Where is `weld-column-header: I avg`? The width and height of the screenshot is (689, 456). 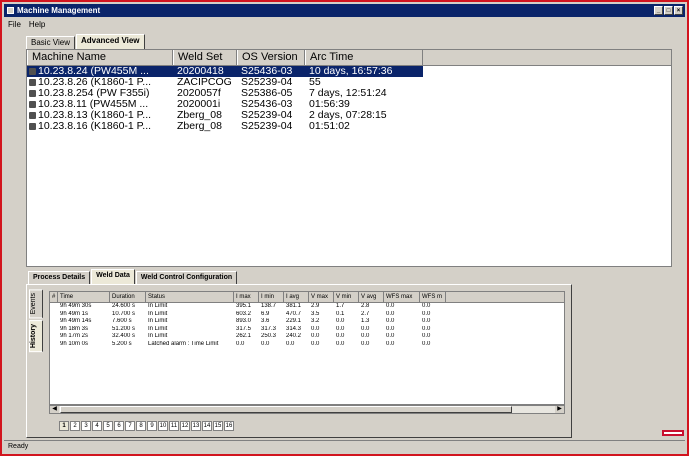
weld-column-header: I avg is located at coordinates (296, 297).